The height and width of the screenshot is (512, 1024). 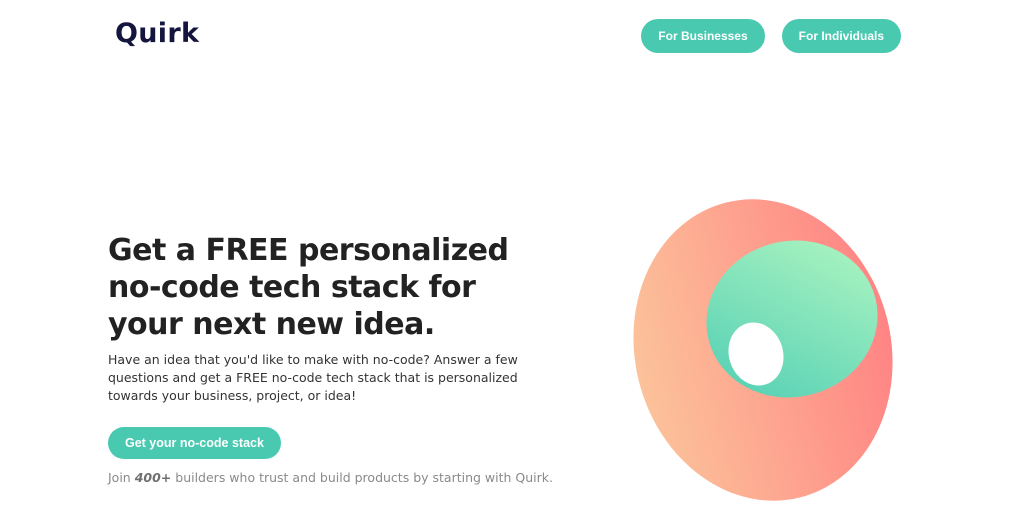 I want to click on for-businesses-button: For Businesses, so click(x=703, y=36).